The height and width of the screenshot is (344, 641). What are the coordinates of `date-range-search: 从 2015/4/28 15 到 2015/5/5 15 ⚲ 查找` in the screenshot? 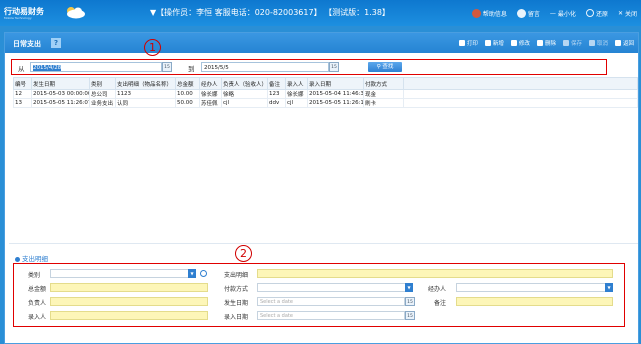 It's located at (309, 67).